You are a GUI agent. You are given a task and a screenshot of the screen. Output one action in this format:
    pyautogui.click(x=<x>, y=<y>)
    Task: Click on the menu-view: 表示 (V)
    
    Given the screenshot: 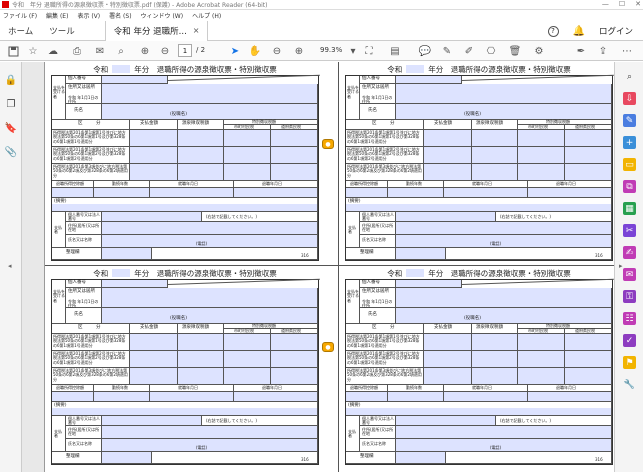 What is the action you would take?
    pyautogui.click(x=88, y=15)
    